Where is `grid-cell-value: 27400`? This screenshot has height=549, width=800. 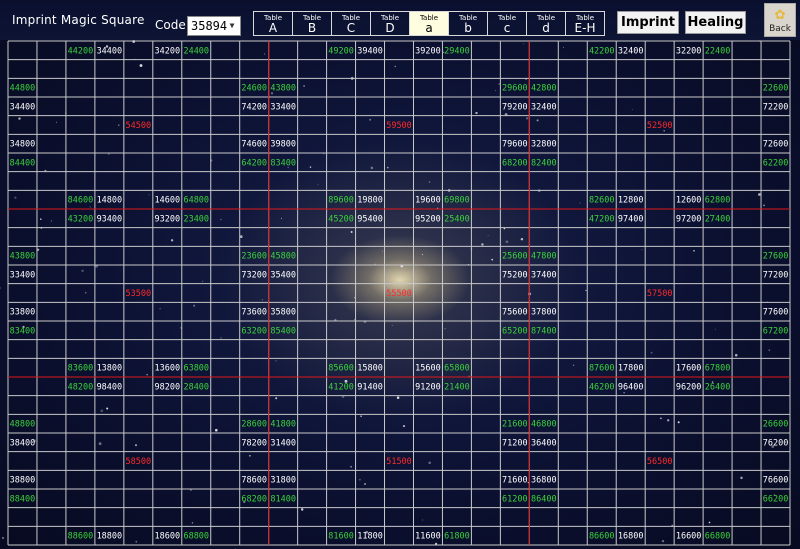 grid-cell-value: 27400 is located at coordinates (718, 219).